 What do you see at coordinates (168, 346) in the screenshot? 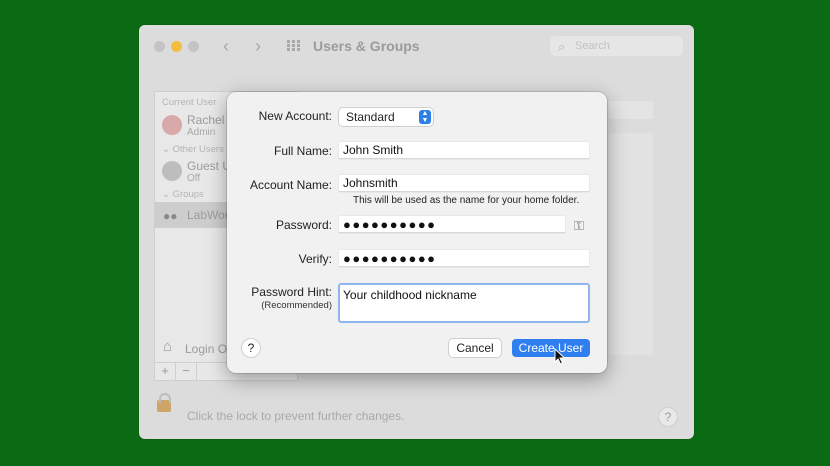
I see `home-icon: ⌂` at bounding box center [168, 346].